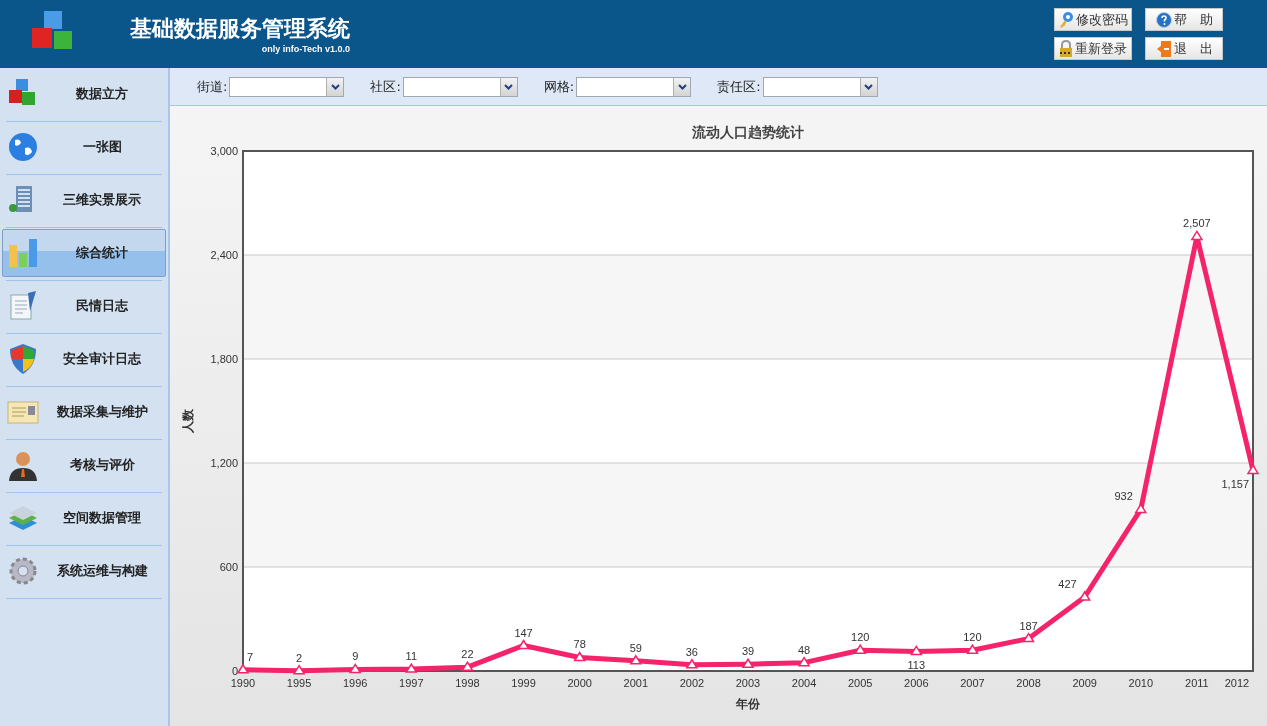 This screenshot has height=726, width=1267. I want to click on x-tick-label: 2001, so click(635, 683).